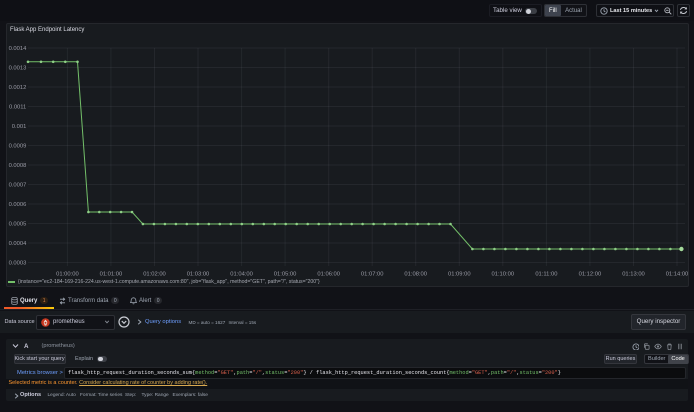  What do you see at coordinates (18, 225) in the screenshot?
I see `svg-text: 0.0005` at bounding box center [18, 225].